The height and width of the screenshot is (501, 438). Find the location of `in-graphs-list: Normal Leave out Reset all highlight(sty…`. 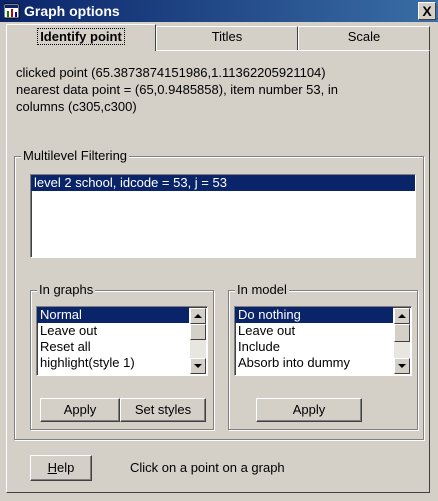

in-graphs-list: Normal Leave out Reset all highlight(sty… is located at coordinates (122, 341).